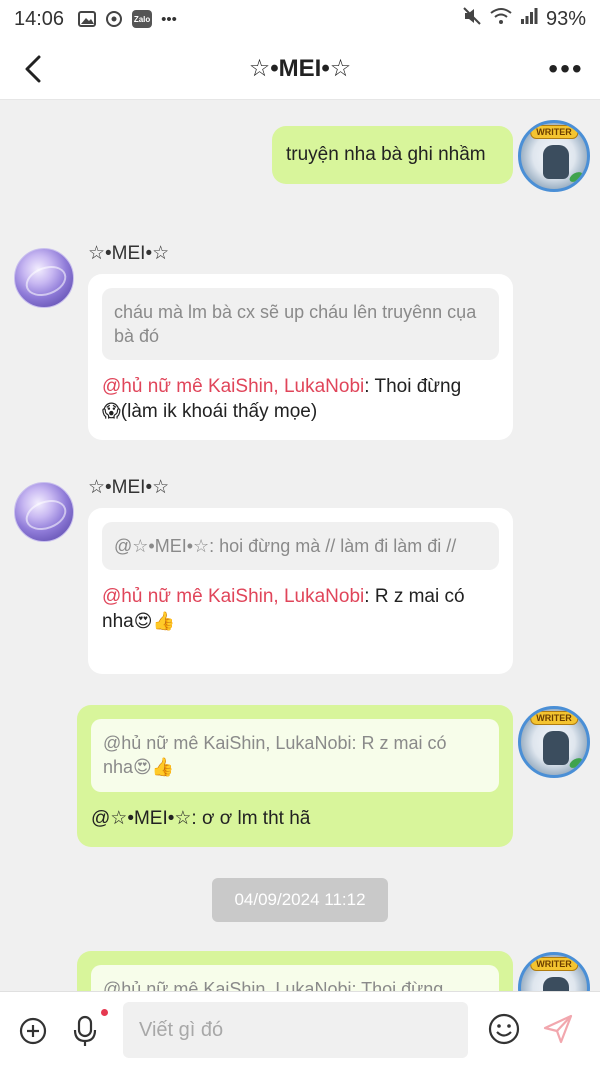 Image resolution: width=600 pixels, height=1067 pixels. I want to click on signal-icon, so click(529, 19).